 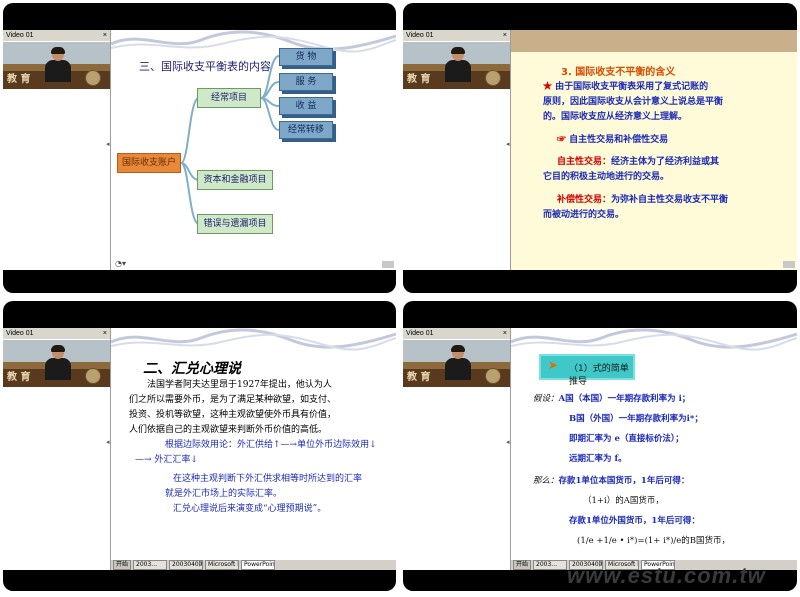 I want to click on slide-title: 3. 国际收支不平衡的含义, so click(x=618, y=72).